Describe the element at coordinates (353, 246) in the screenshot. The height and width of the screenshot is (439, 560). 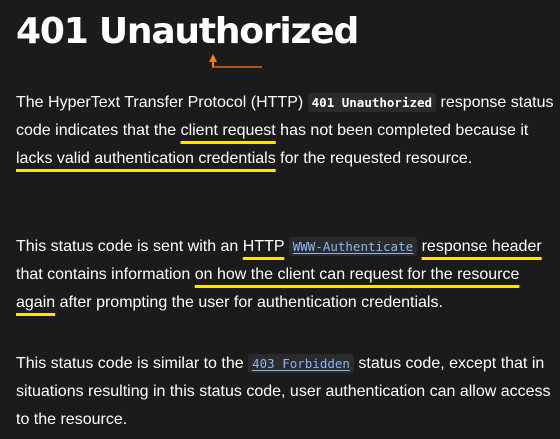
I see `www-authenticate-link: WWW-Authenticate` at that location.